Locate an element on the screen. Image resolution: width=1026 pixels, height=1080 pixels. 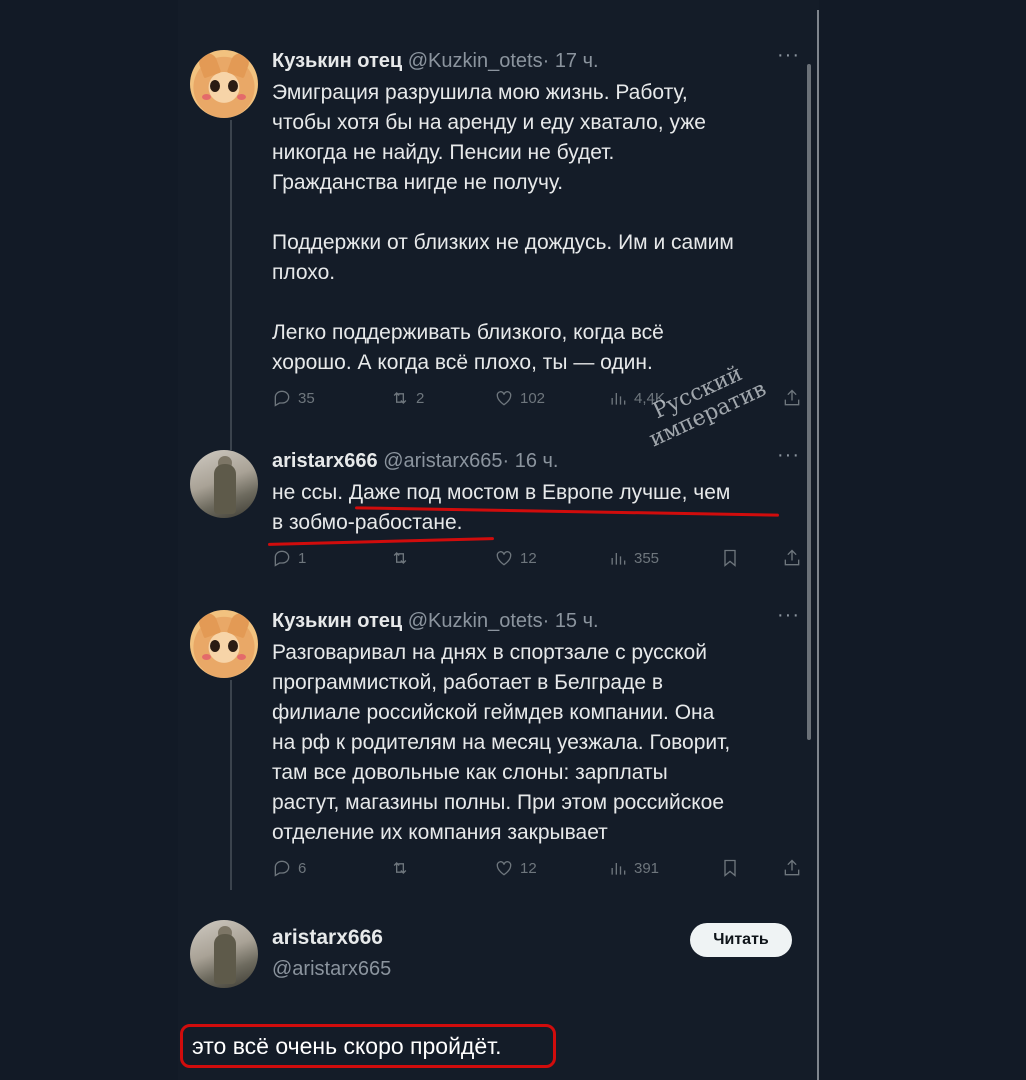
timestamp: 17 ч. is located at coordinates (577, 61).